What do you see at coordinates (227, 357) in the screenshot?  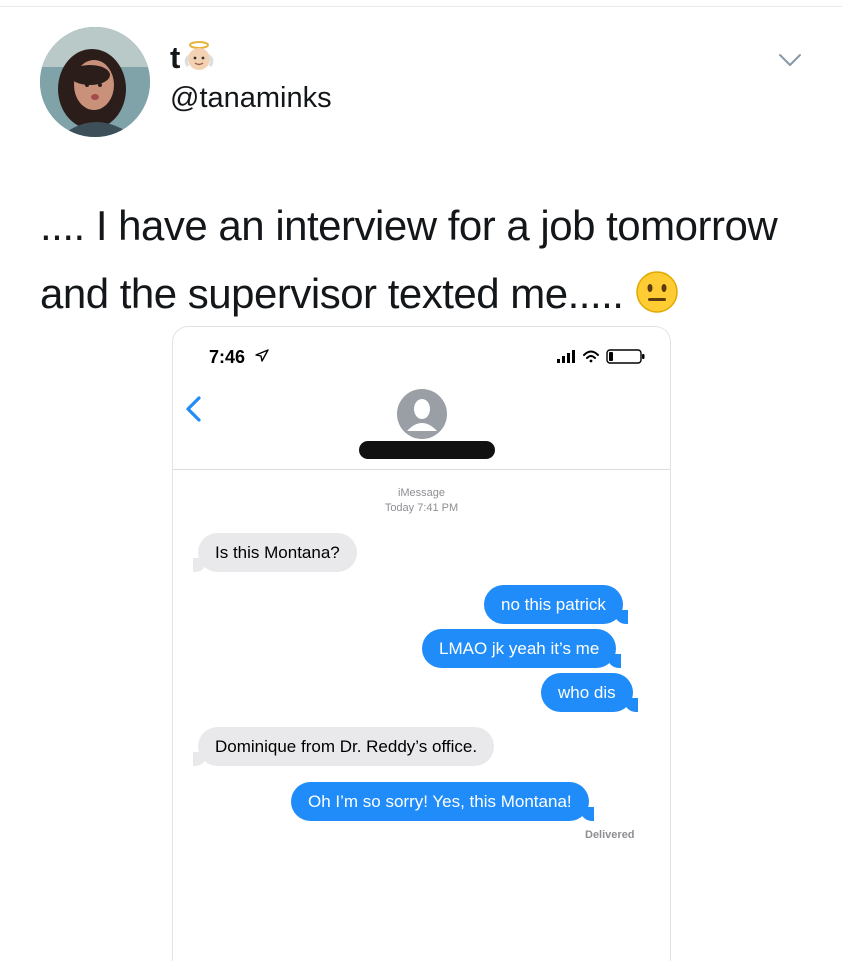 I see `status-time: 7:46` at bounding box center [227, 357].